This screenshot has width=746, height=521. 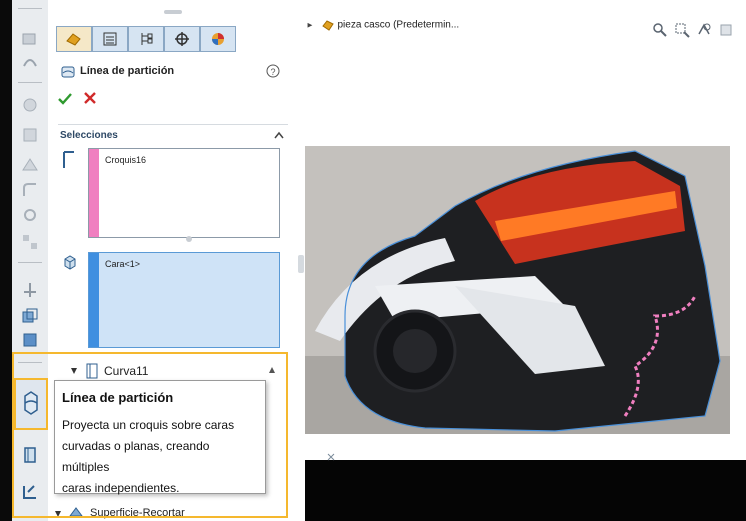 I want to click on split-line-command-button, so click(x=31, y=404).